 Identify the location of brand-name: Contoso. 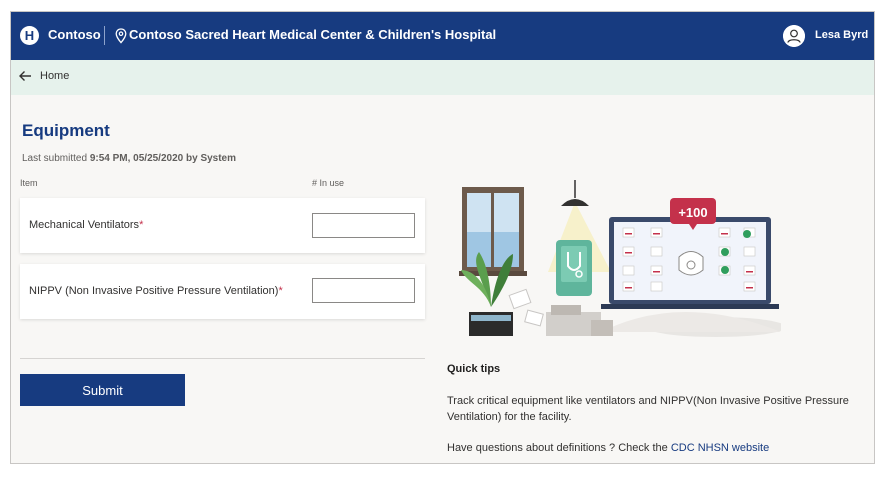
(74, 34).